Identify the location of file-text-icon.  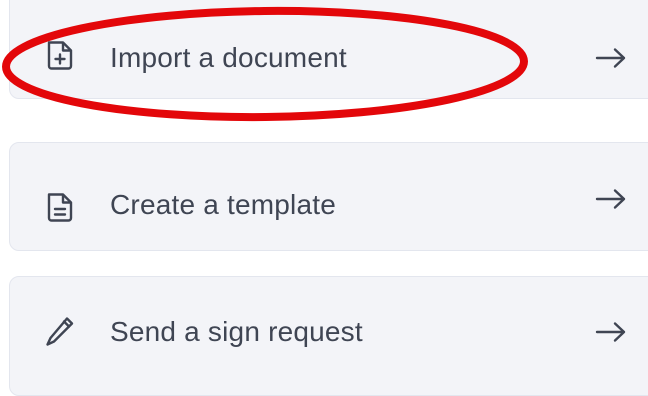
(60, 207).